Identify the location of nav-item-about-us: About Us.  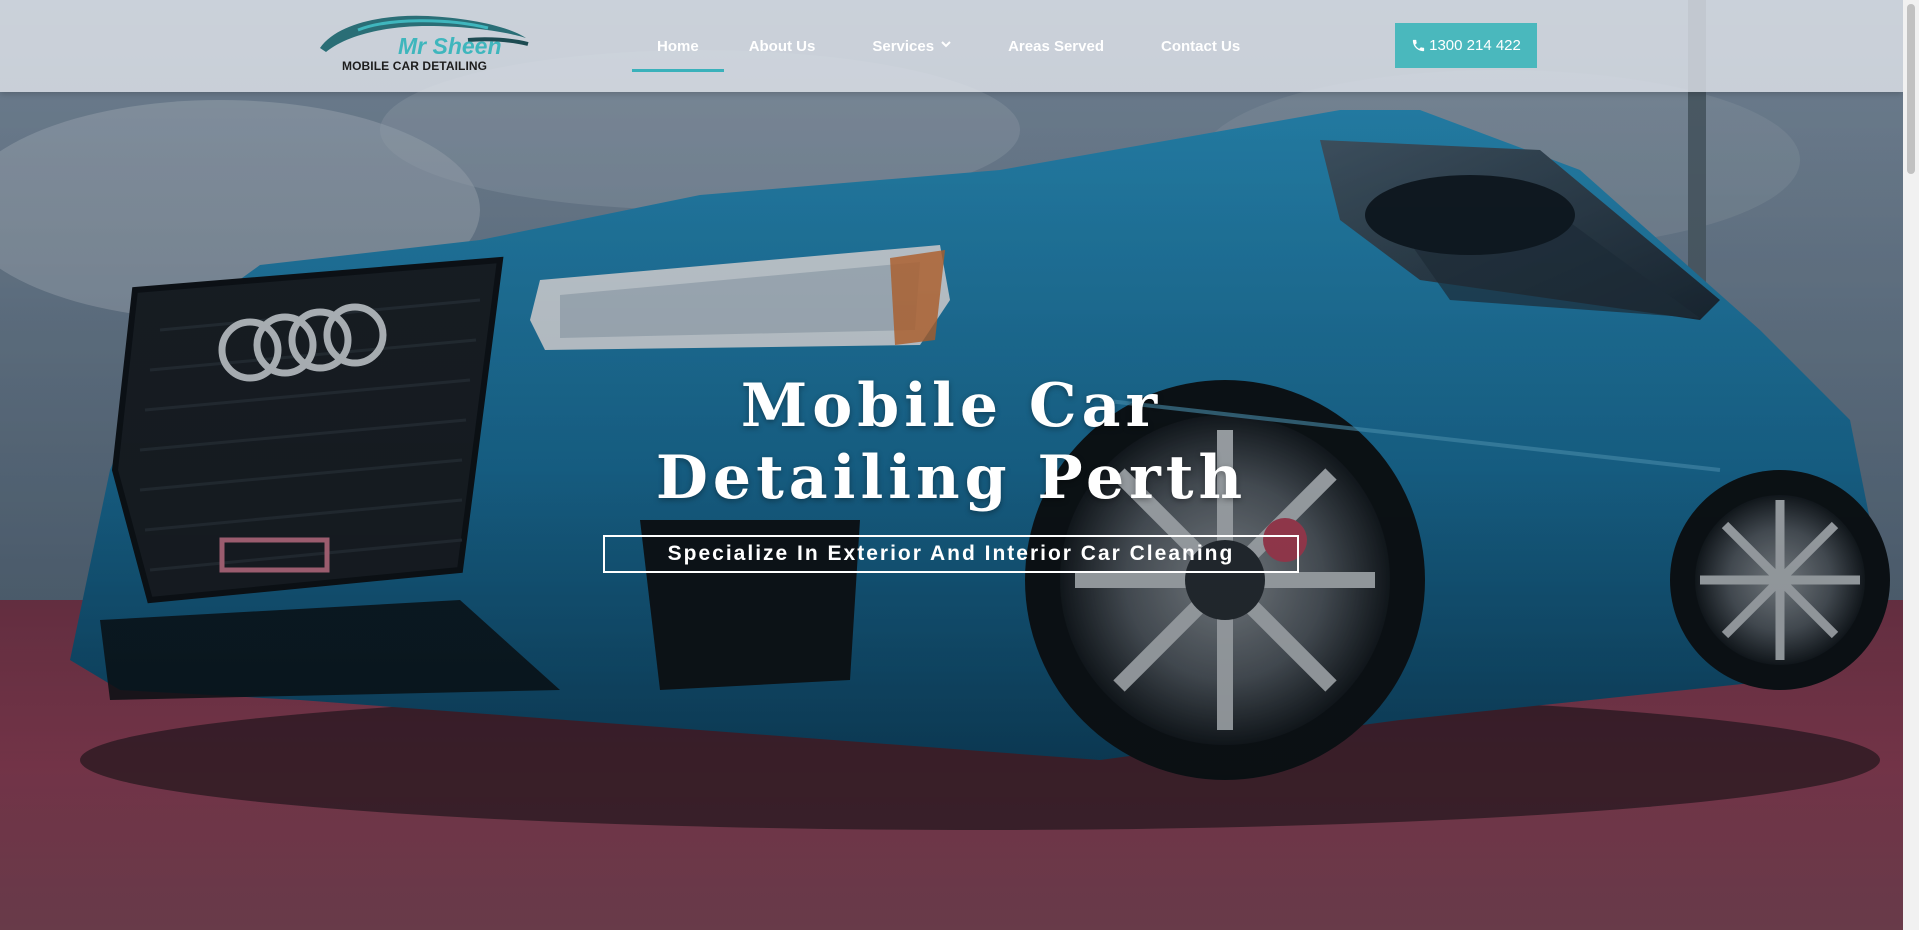
(782, 46).